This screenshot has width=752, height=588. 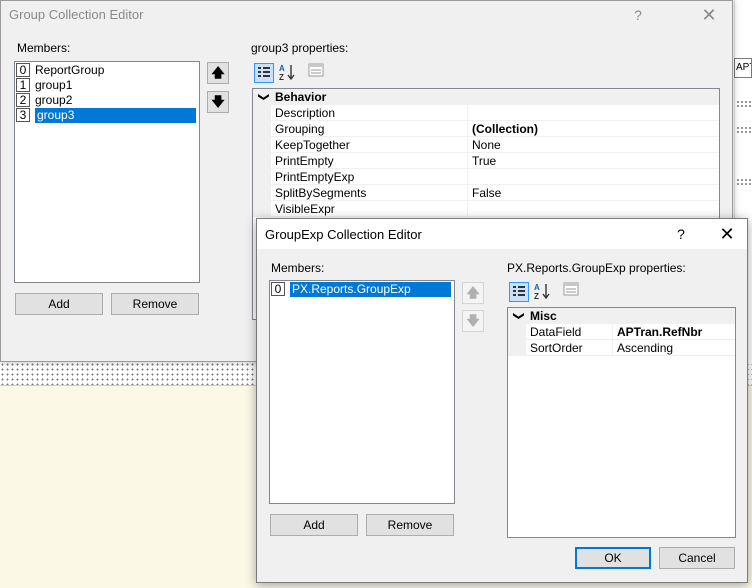 What do you see at coordinates (362, 392) in the screenshot?
I see `members-list: 0 PX.Reports.GroupExp` at bounding box center [362, 392].